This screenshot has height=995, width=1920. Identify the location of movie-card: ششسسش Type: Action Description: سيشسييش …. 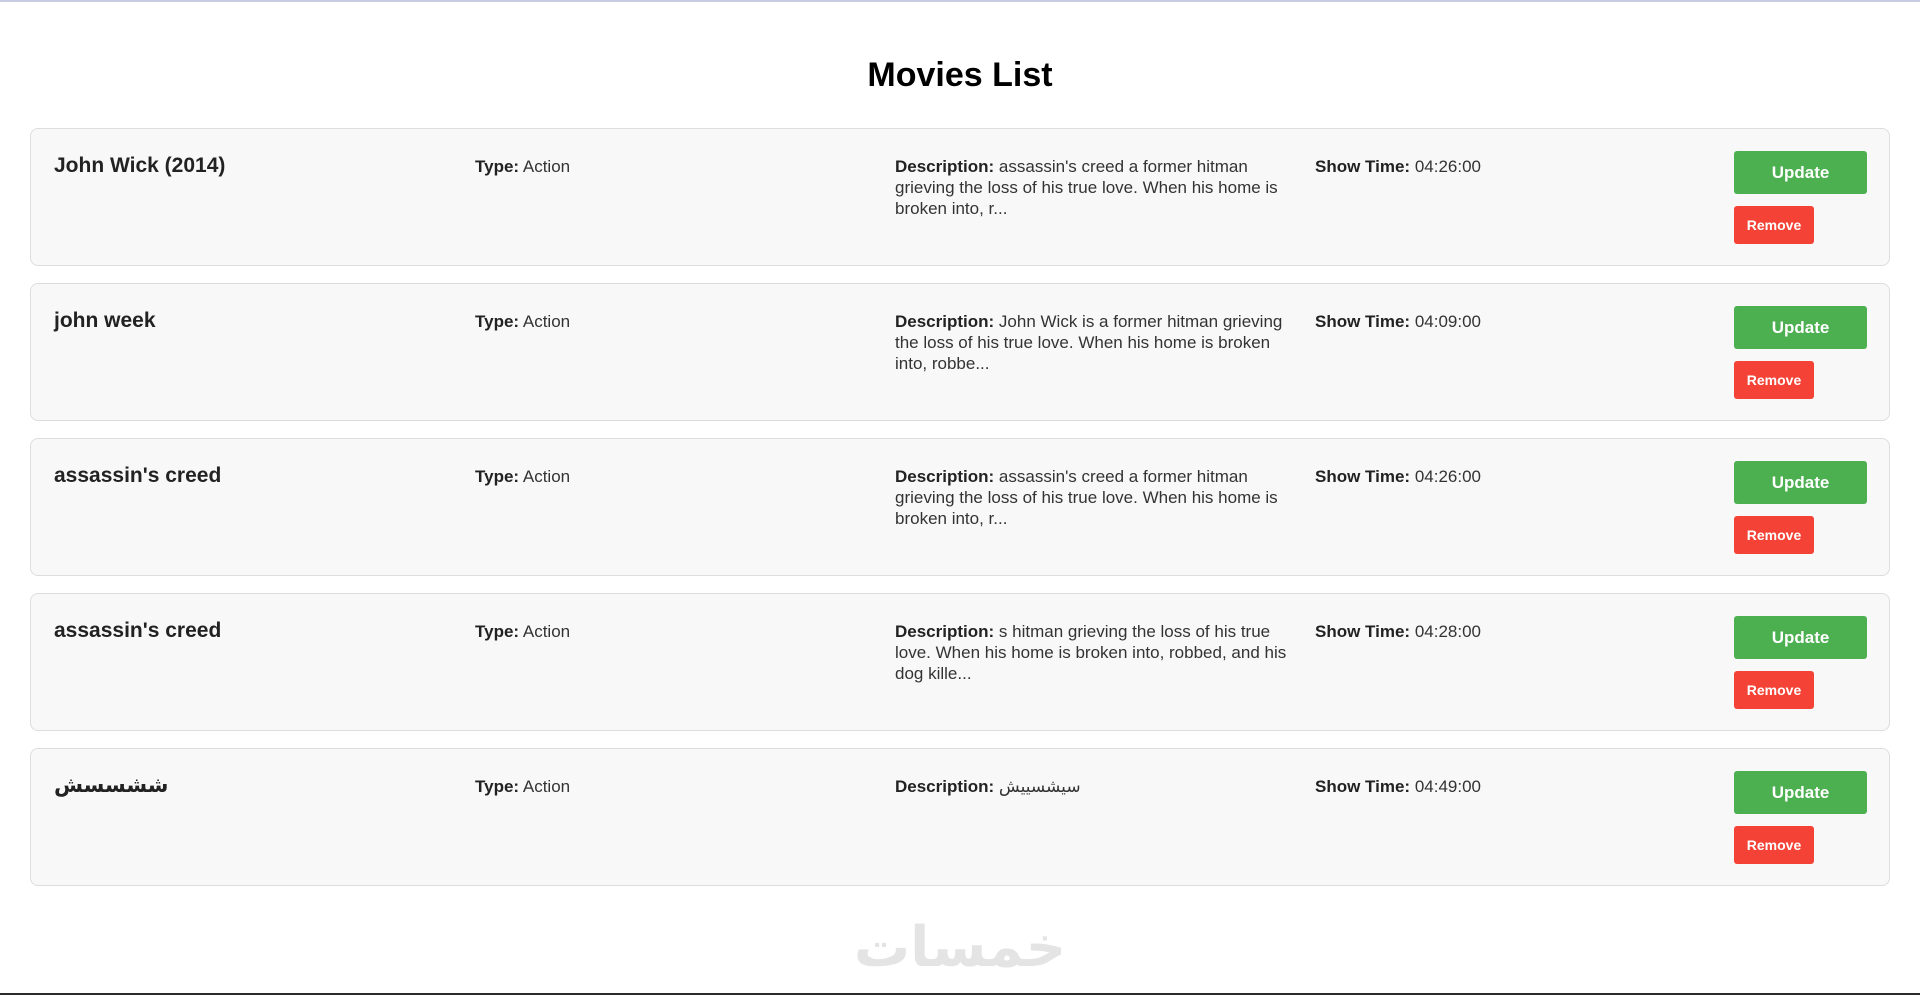
(960, 817).